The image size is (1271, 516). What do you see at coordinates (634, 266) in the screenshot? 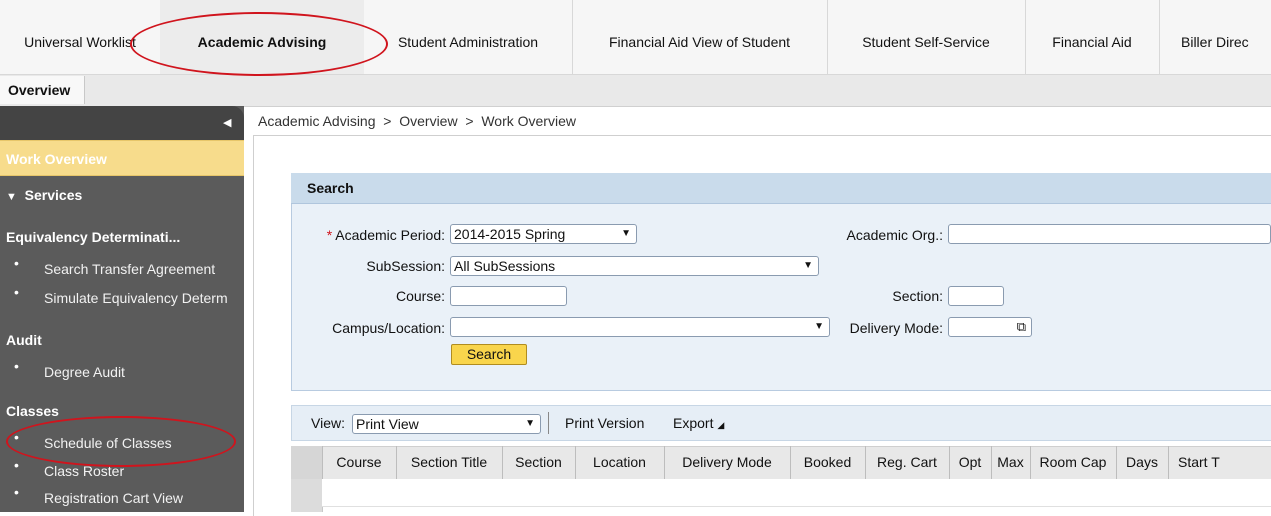
I see `subsession-select: All SubSessions ▼` at bounding box center [634, 266].